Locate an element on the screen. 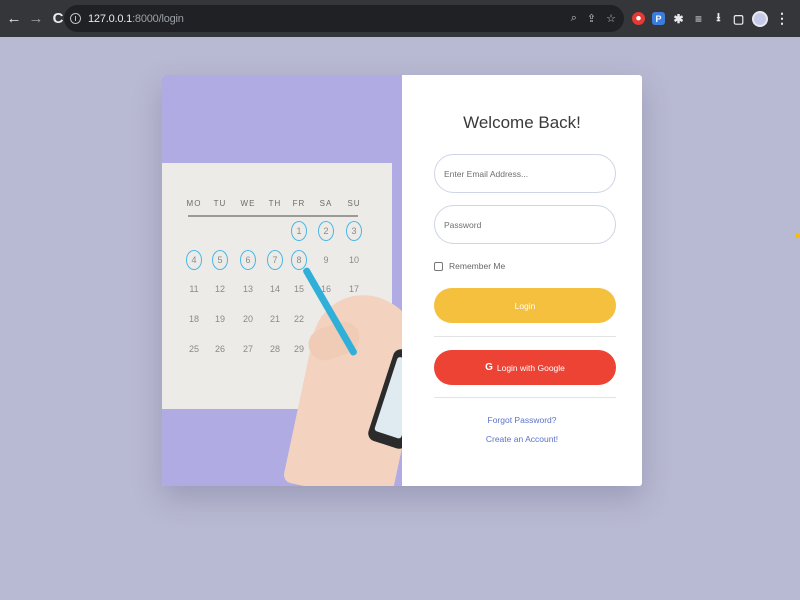 The width and height of the screenshot is (800, 600). puzzle-extensions-icon: ✱ is located at coordinates (678, 19).